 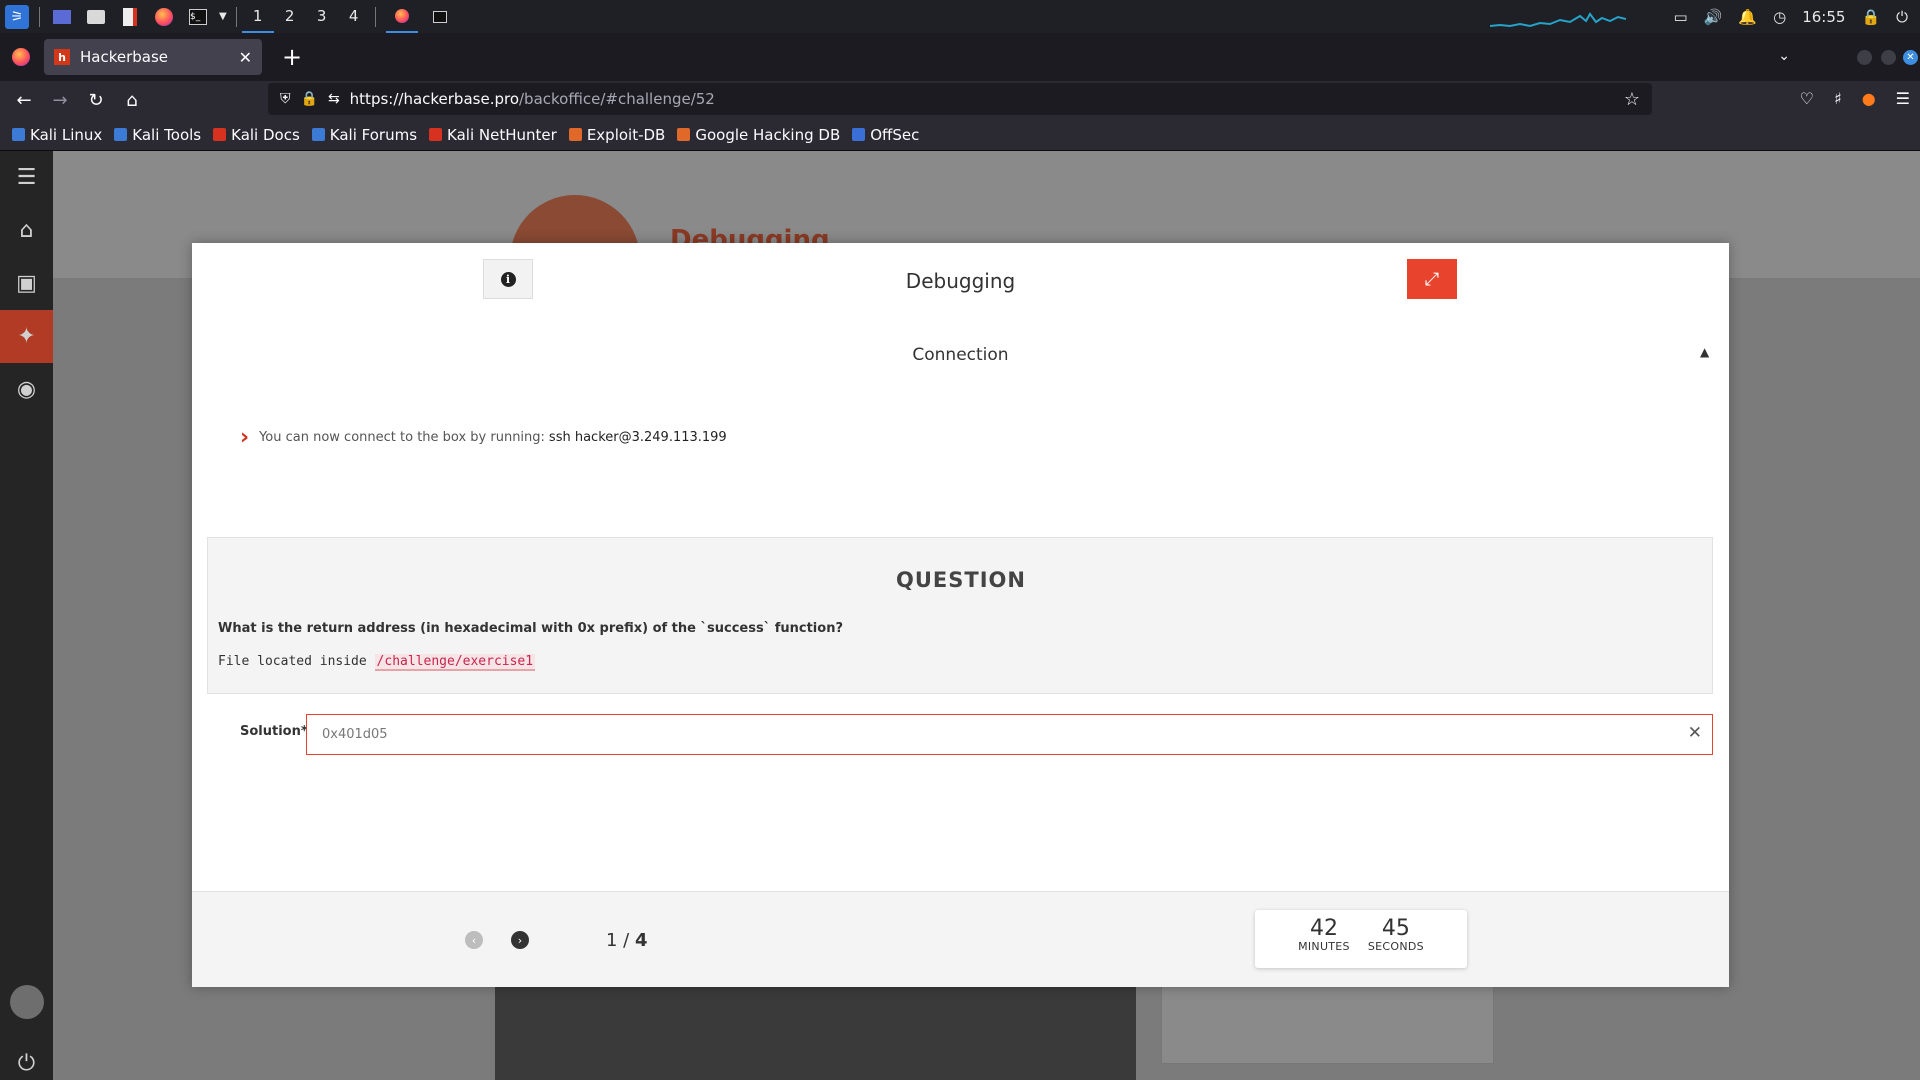 I want to click on workspace-3: 3, so click(x=322, y=16).